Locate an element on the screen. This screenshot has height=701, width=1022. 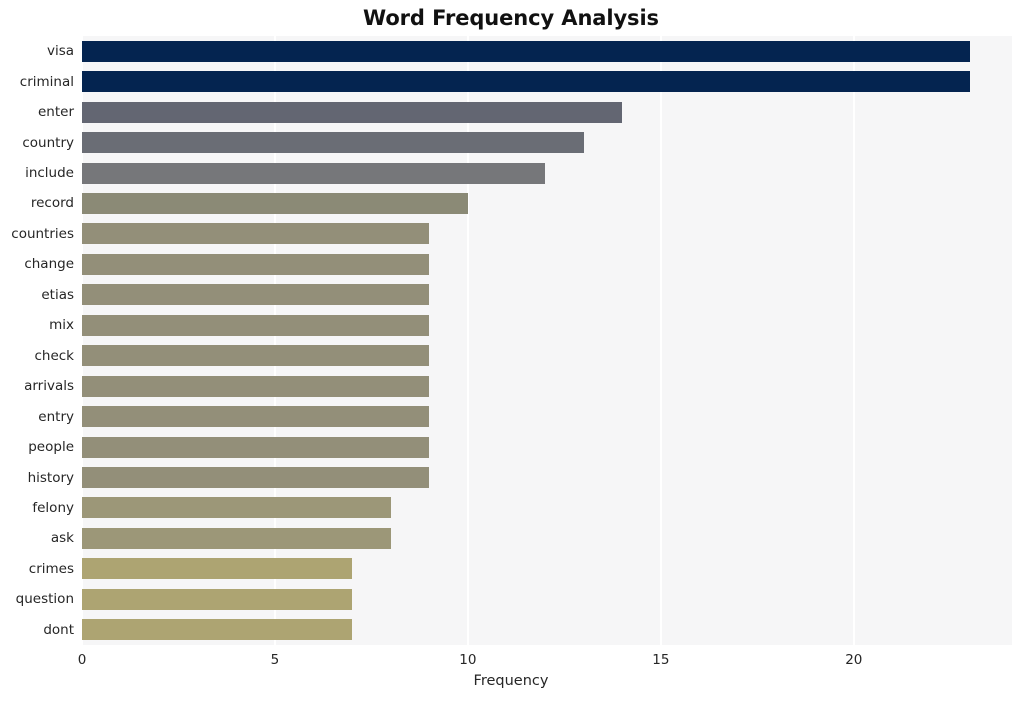
y-tick-label-country: country is located at coordinates (48, 142).